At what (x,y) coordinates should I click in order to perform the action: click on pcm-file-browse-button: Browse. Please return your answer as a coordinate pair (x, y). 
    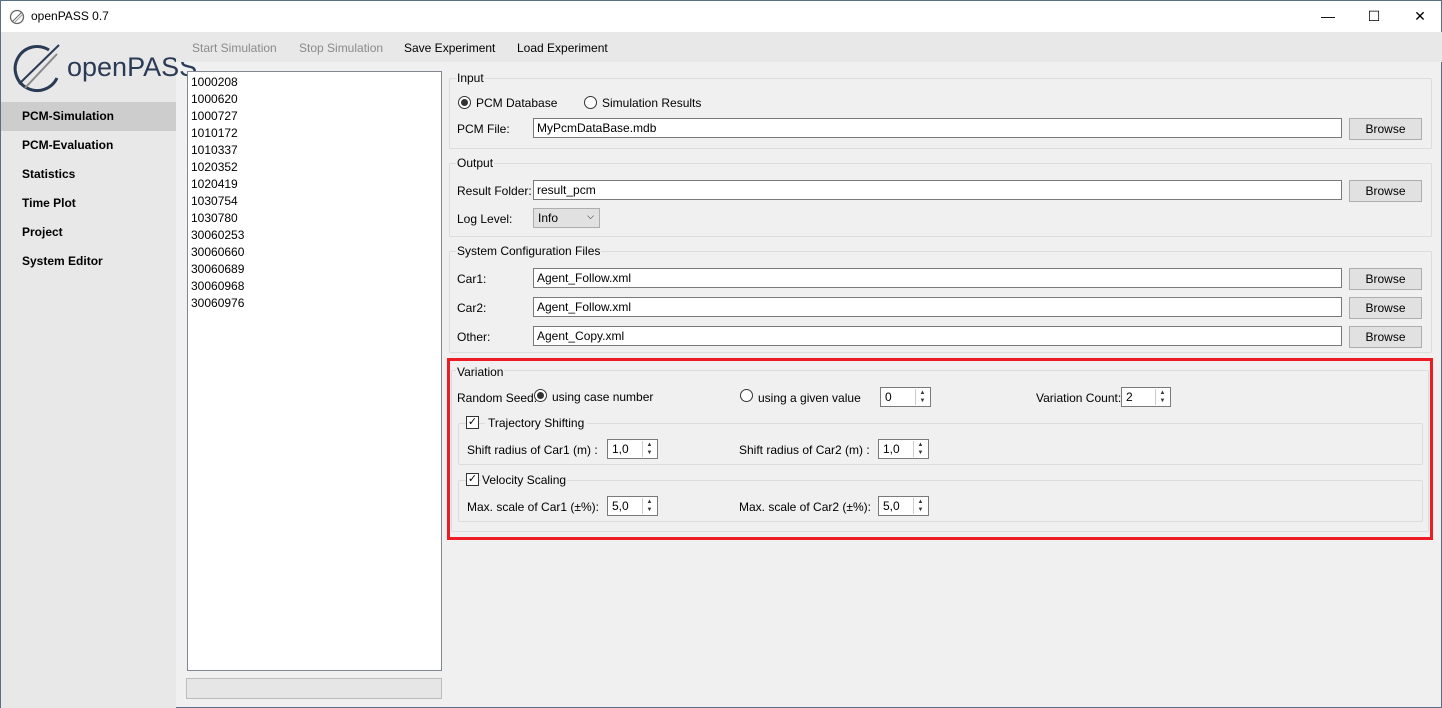
    Looking at the image, I should click on (1385, 129).